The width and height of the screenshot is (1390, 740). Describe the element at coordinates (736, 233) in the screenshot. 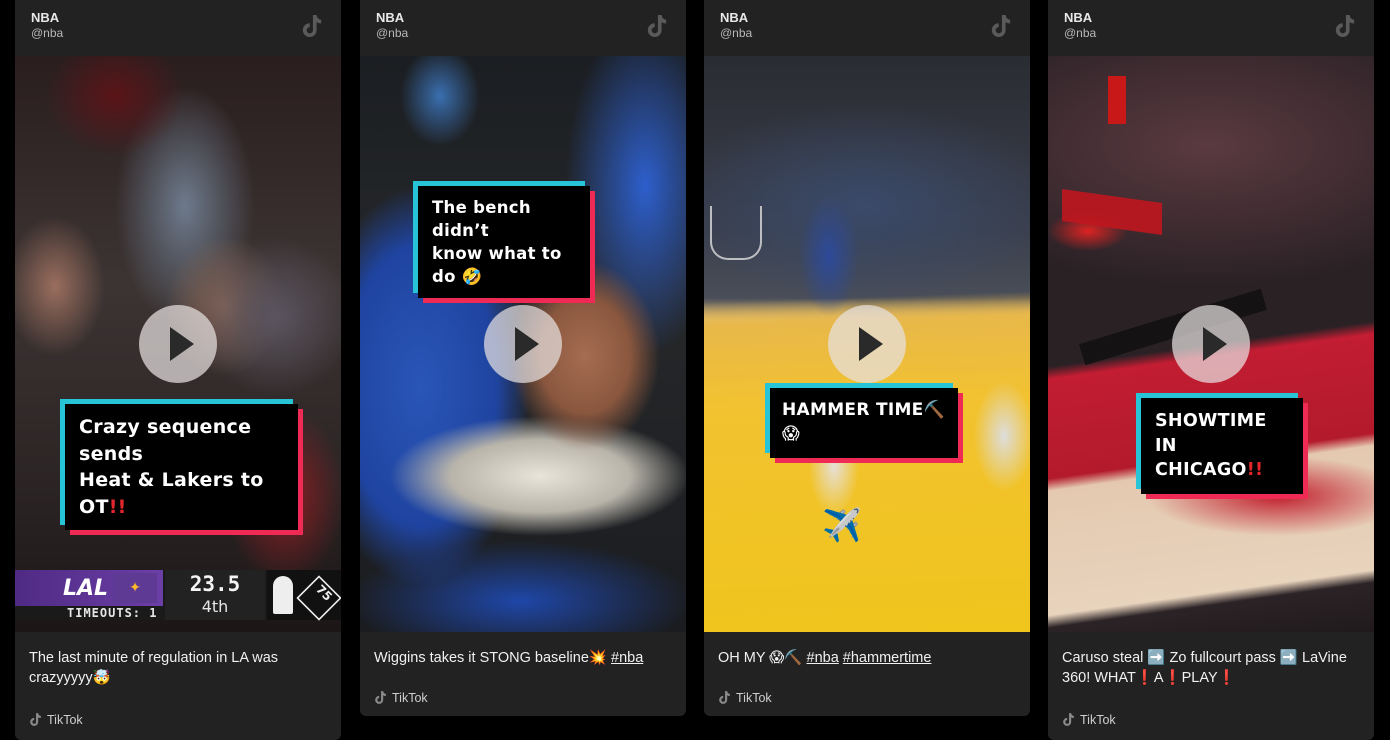

I see `basketball-hoop` at that location.